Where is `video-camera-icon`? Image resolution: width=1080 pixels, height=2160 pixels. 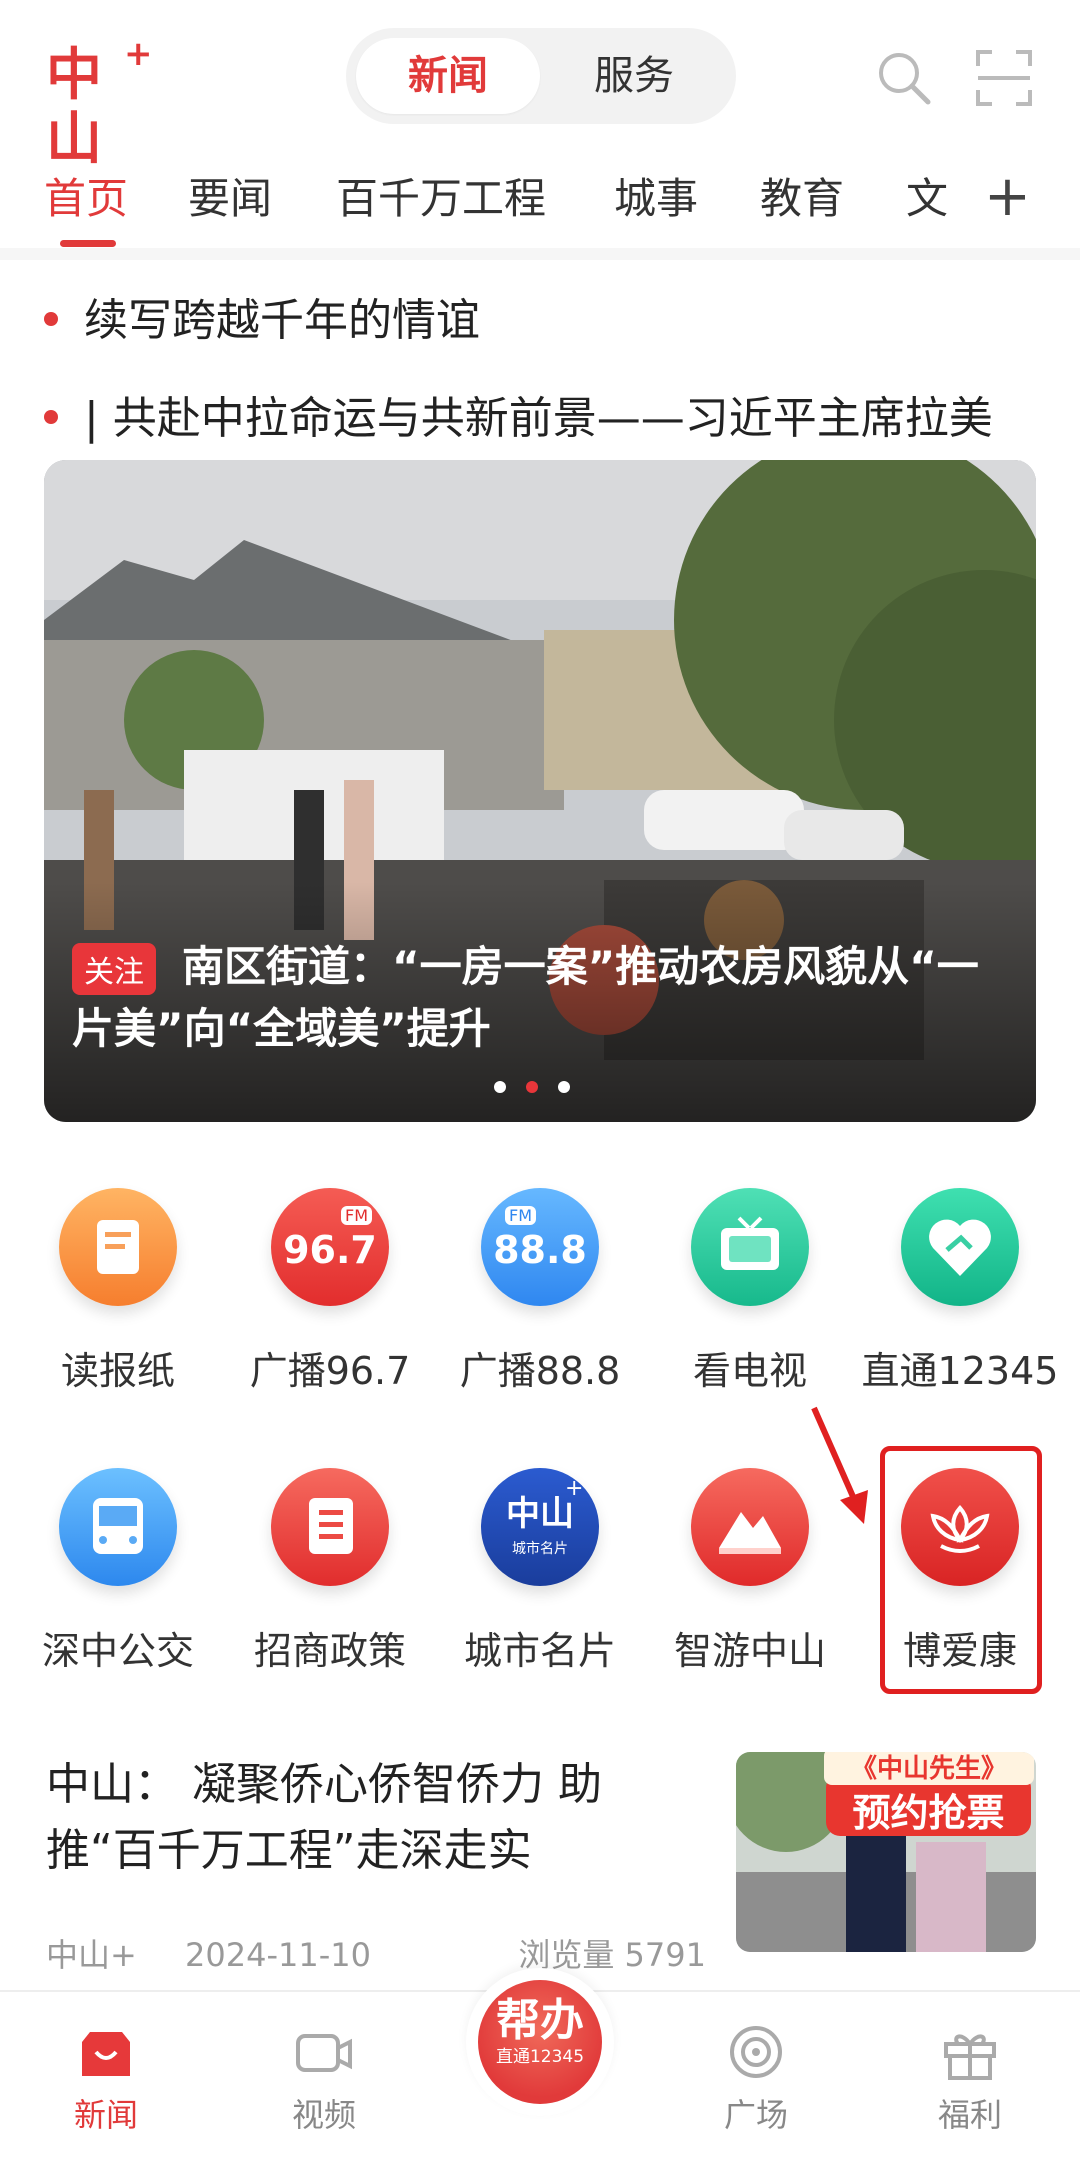
video-camera-icon is located at coordinates (324, 2053).